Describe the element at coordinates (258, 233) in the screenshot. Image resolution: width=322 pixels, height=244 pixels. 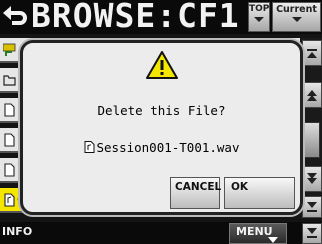
I see `menu-button: MENU` at that location.